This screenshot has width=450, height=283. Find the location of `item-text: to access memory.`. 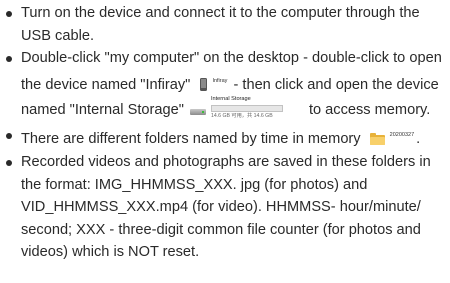

item-text: to access memory. is located at coordinates (369, 110).